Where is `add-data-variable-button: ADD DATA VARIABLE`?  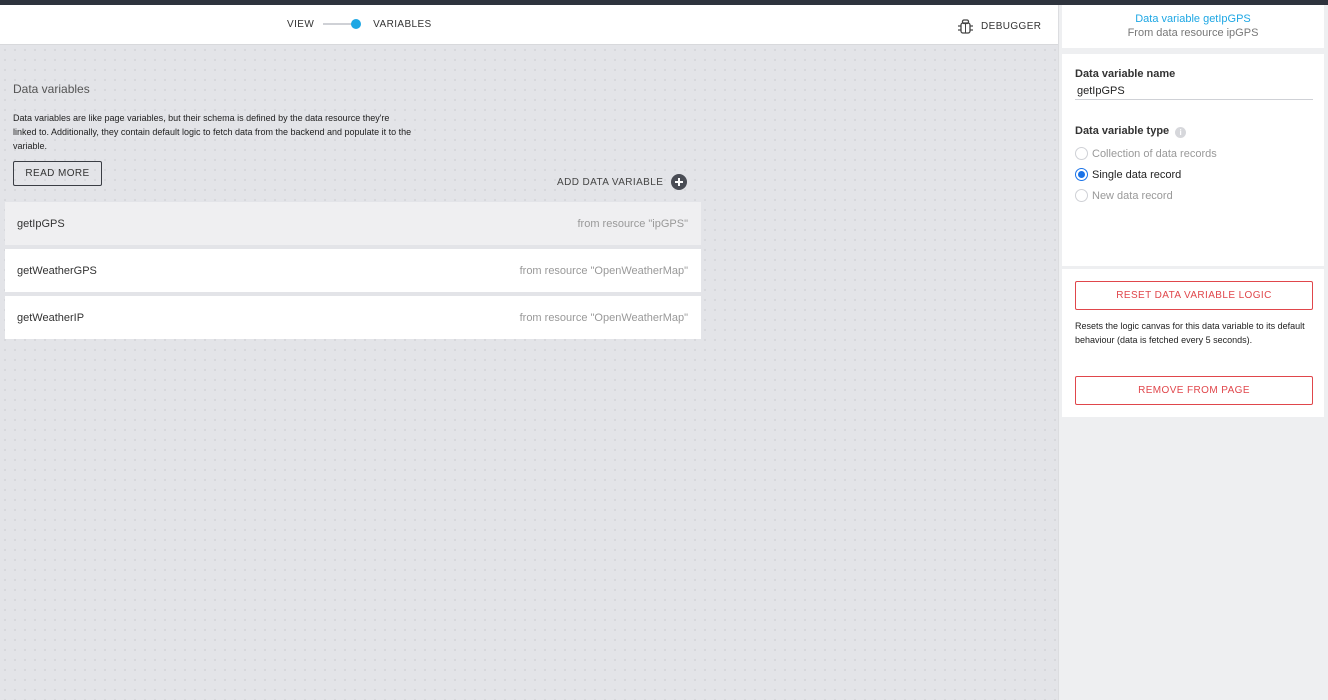 add-data-variable-button: ADD DATA VARIABLE is located at coordinates (622, 182).